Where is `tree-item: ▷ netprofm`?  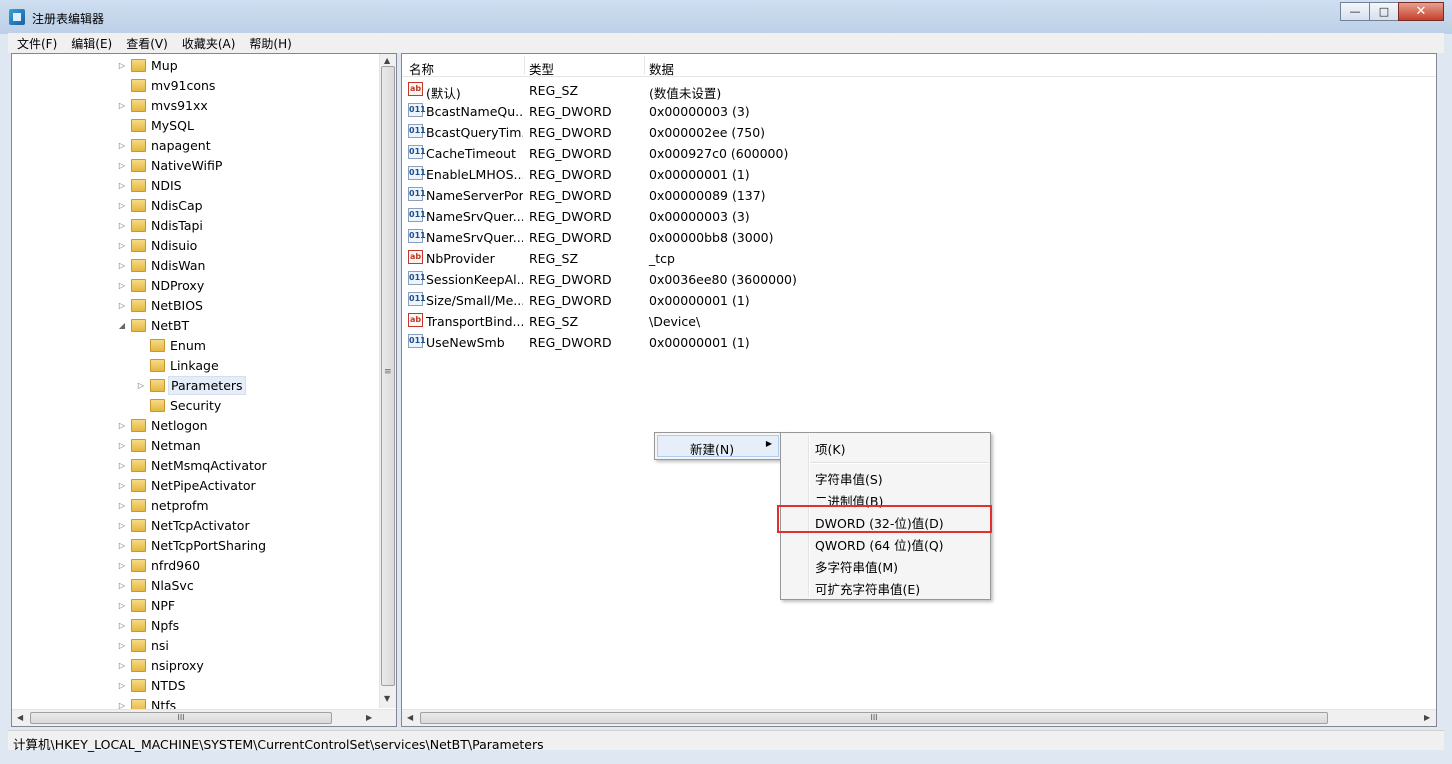
tree-item: ▷ netprofm is located at coordinates (164, 505).